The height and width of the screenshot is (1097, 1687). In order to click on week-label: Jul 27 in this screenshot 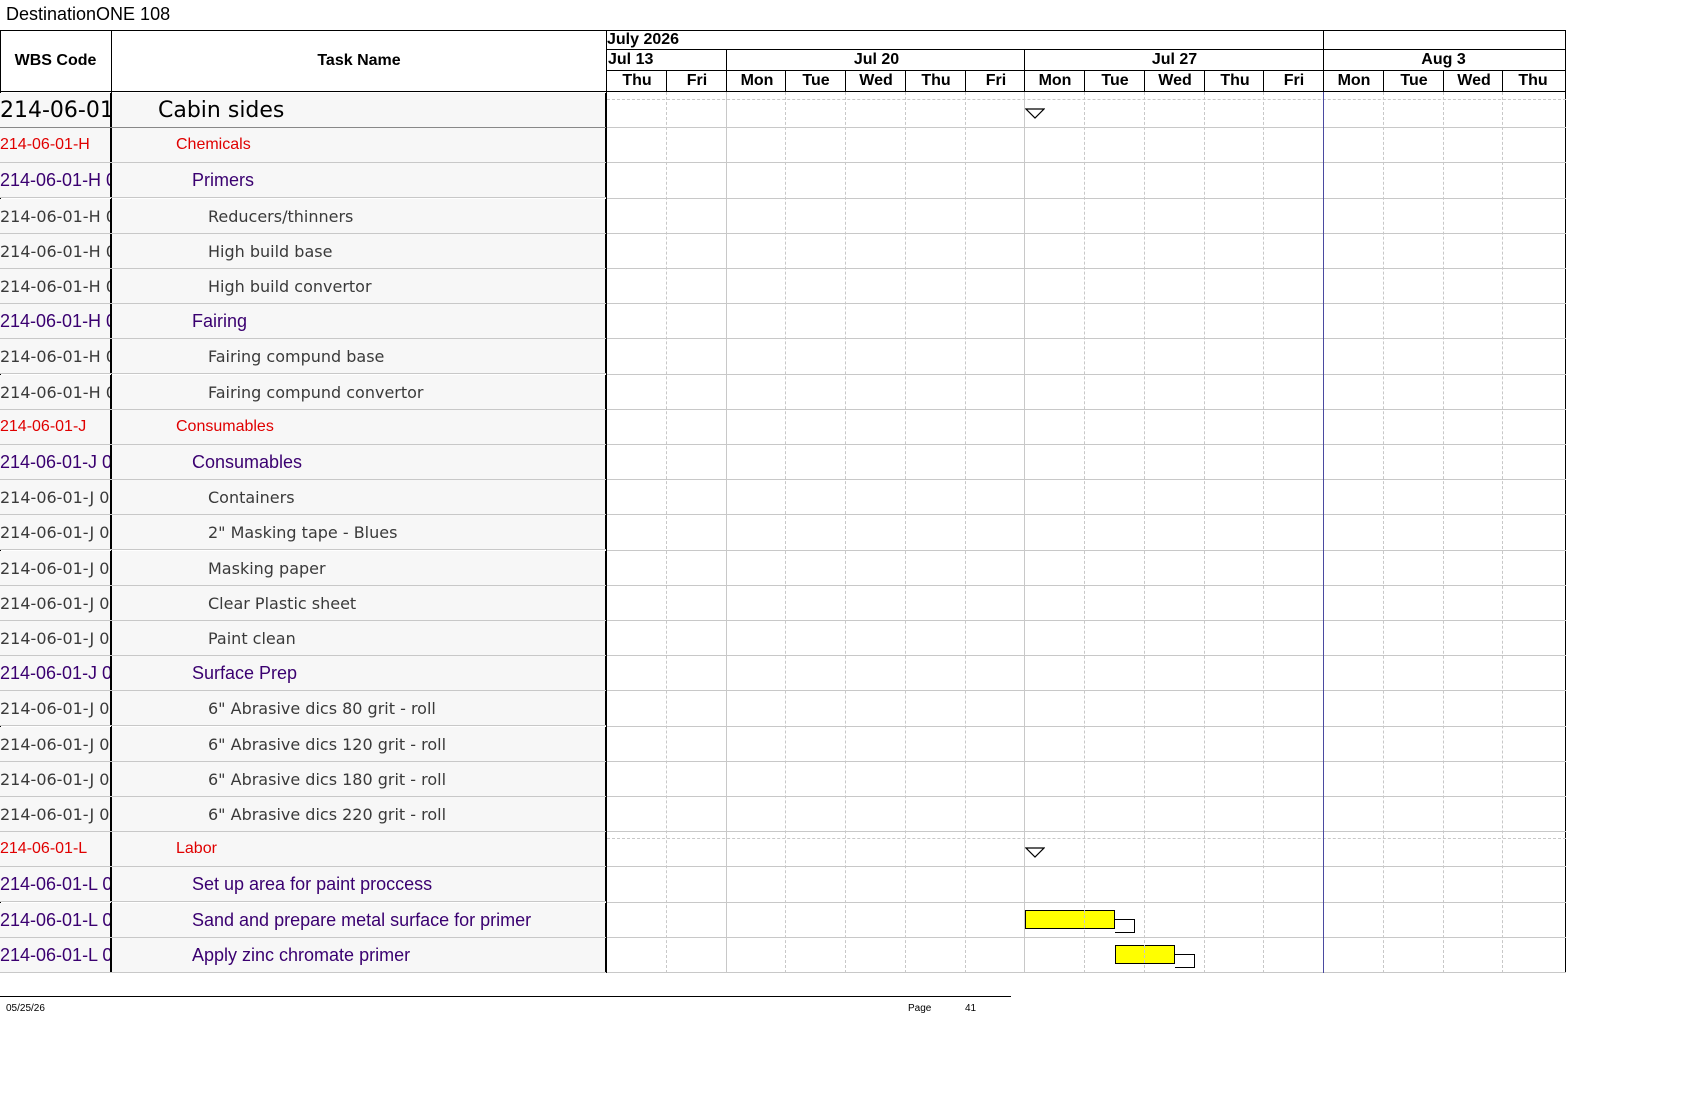, I will do `click(1174, 59)`.